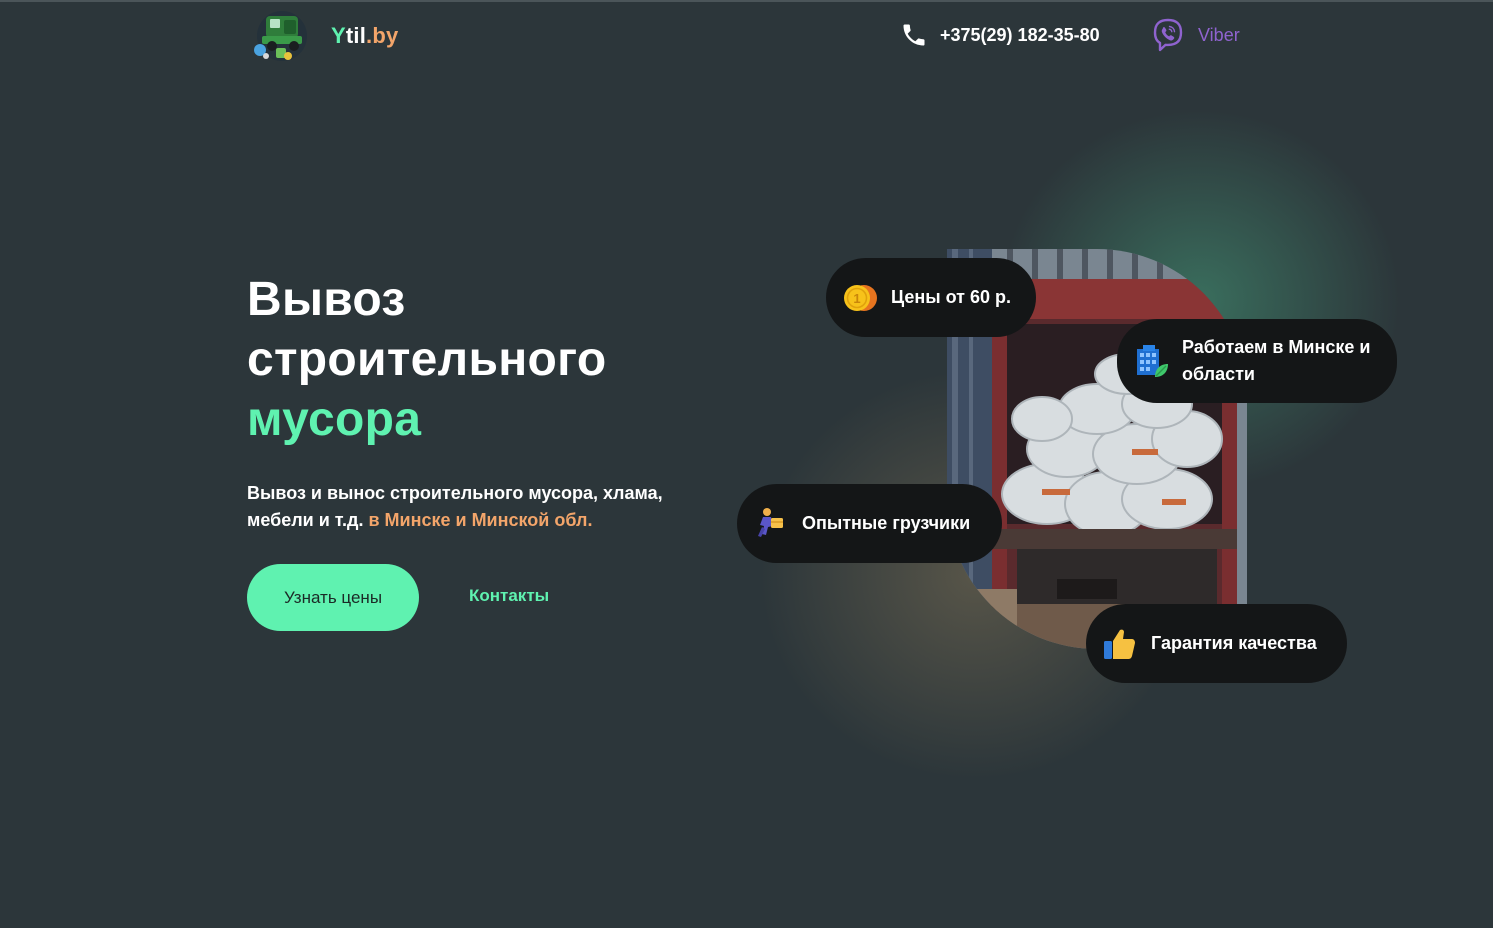 The width and height of the screenshot is (1493, 928). I want to click on badge-quality-label: Гарантия качества, so click(1234, 643).